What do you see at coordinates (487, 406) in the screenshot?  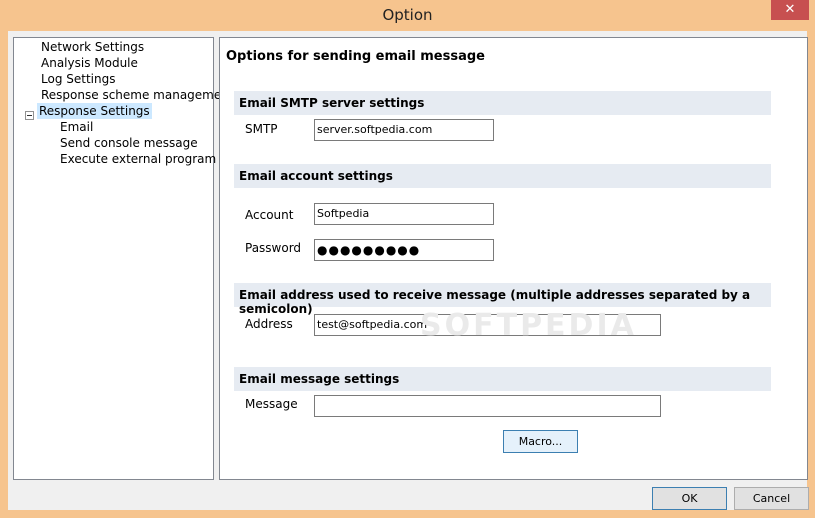 I see `message-field` at bounding box center [487, 406].